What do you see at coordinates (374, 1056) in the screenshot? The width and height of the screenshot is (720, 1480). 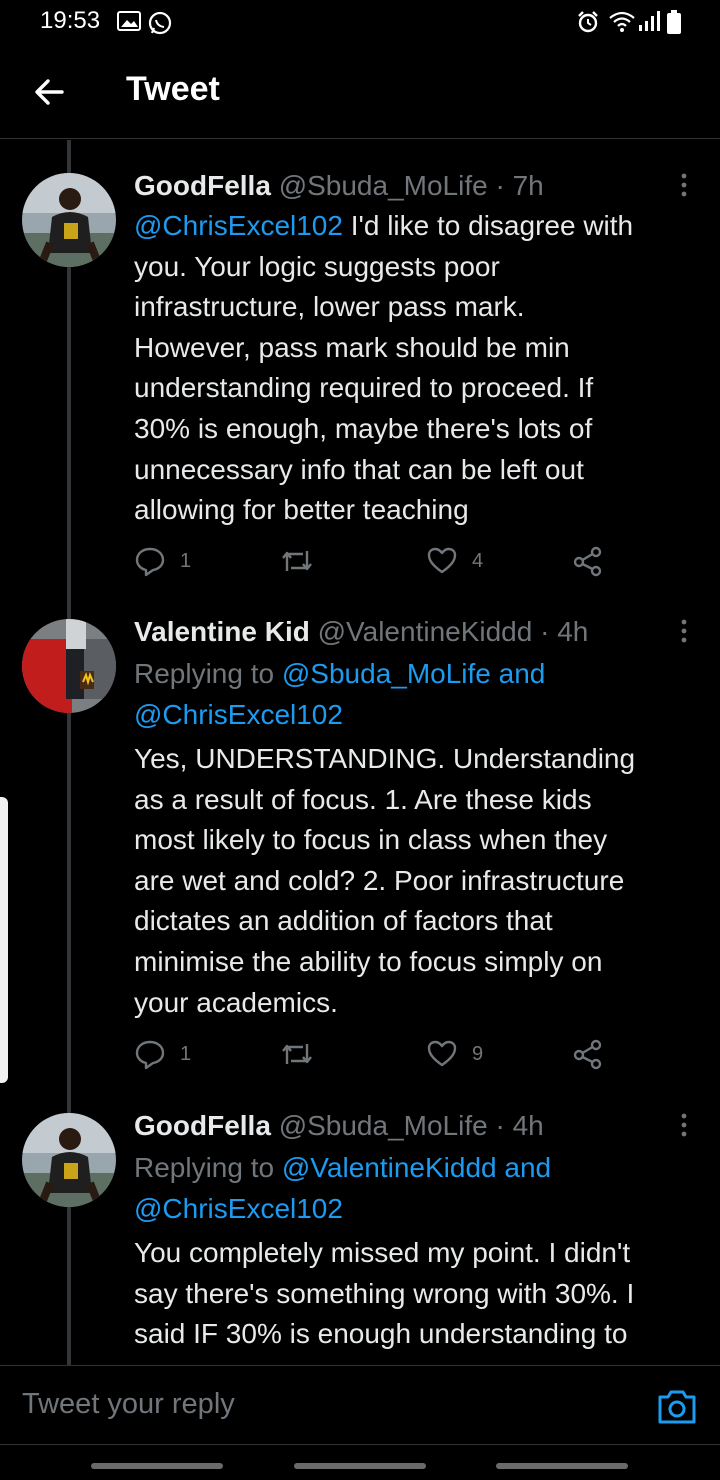 I see `tweet-actions: 1 9` at bounding box center [374, 1056].